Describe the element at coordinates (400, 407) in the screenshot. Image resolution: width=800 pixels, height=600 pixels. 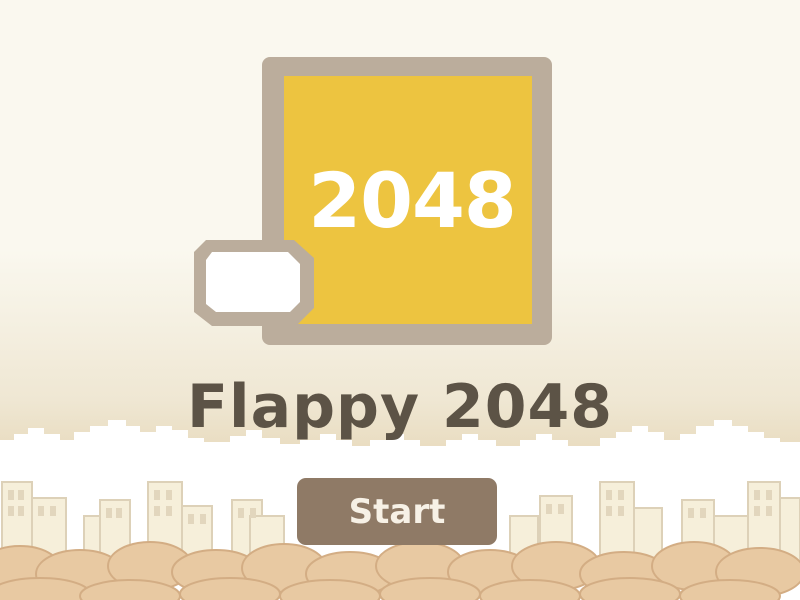
I see `game-title: Flappy 2048` at that location.